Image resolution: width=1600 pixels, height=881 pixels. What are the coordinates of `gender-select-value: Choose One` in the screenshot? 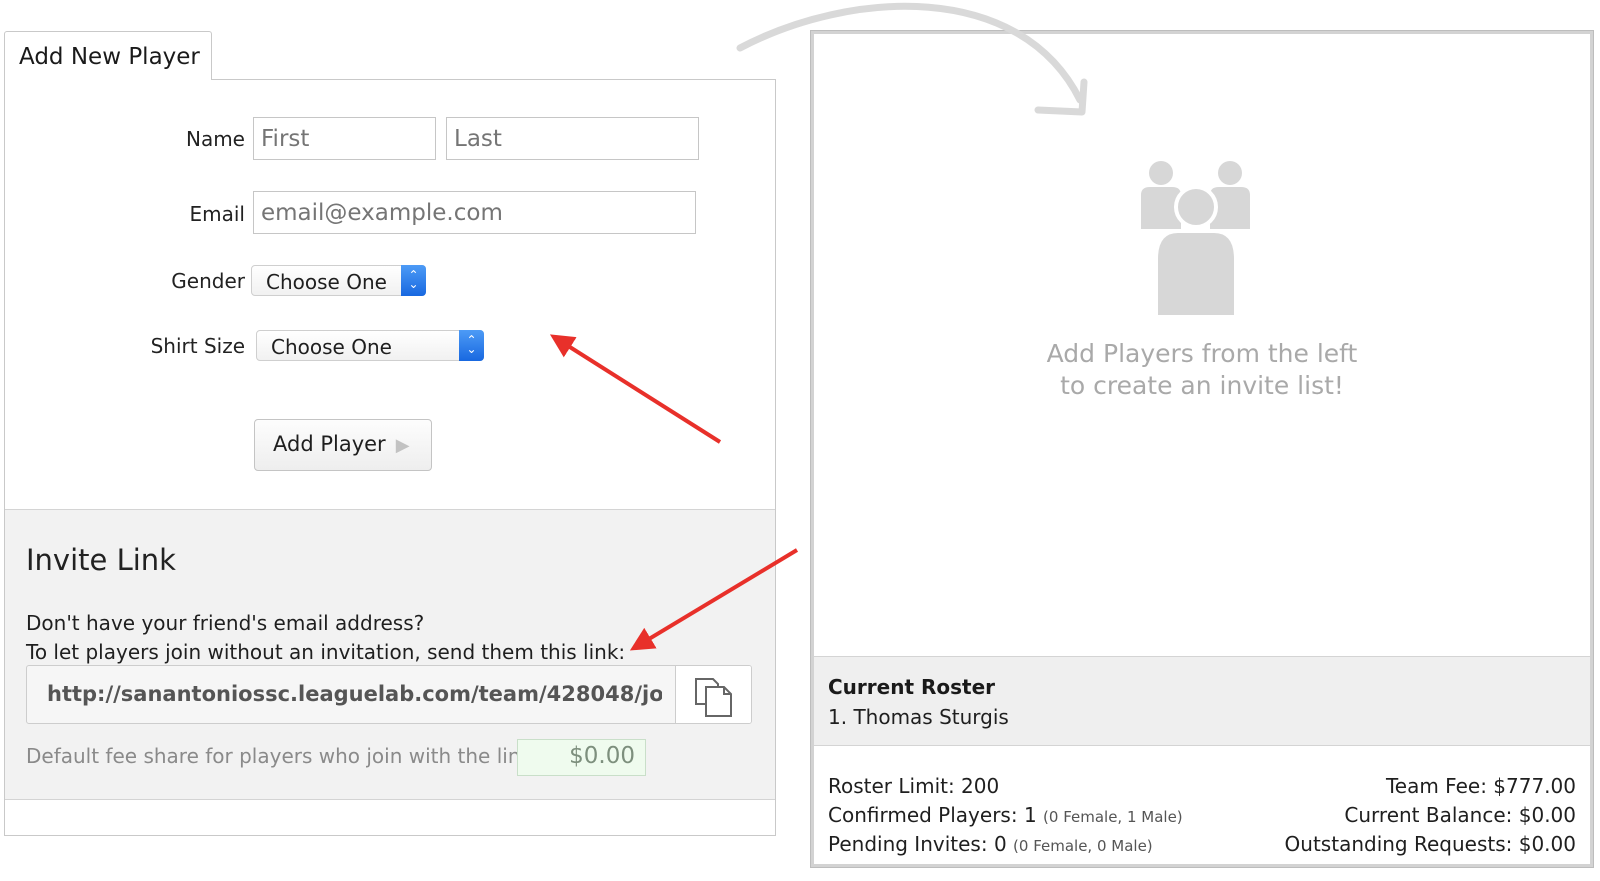 It's located at (326, 282).